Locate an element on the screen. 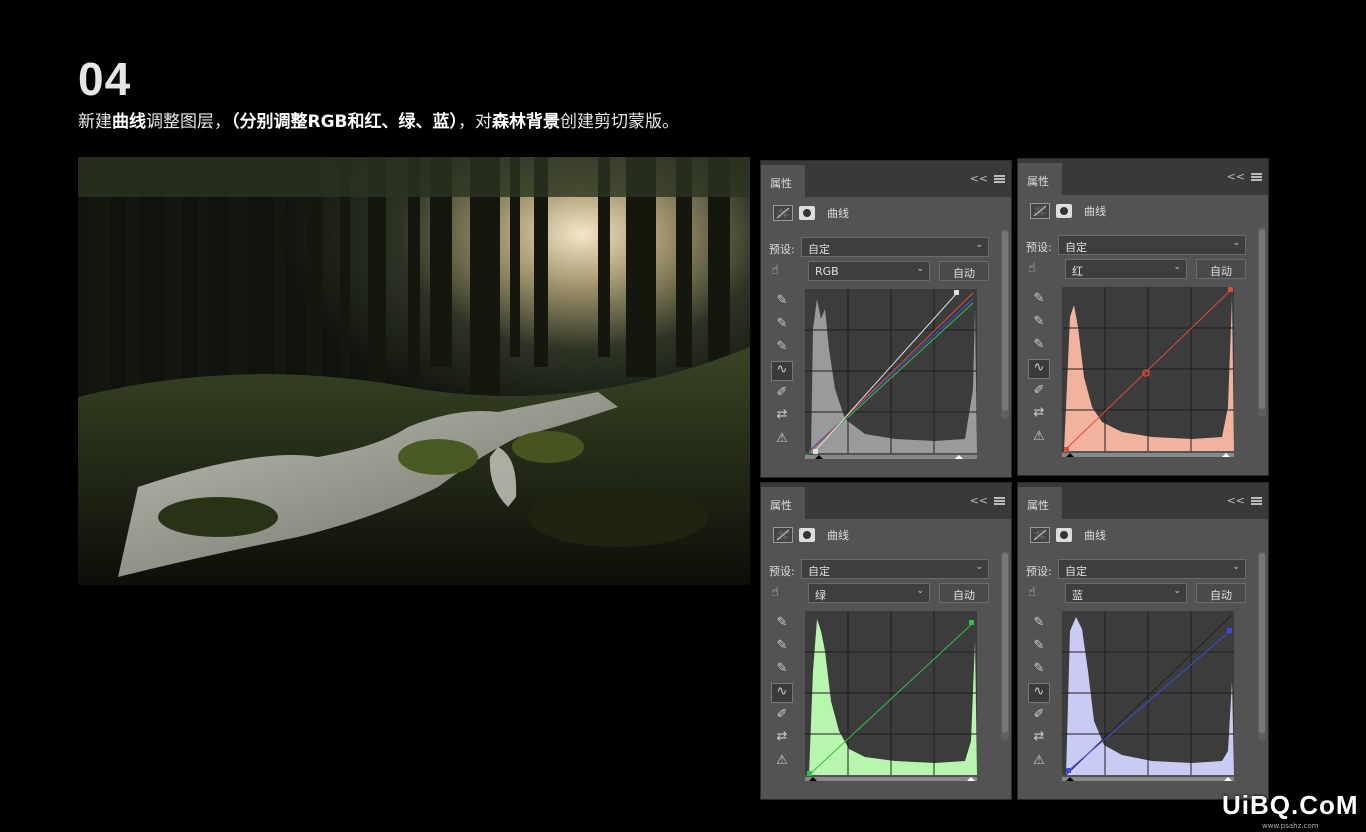 The height and width of the screenshot is (832, 1366). instruction-part: 调整图层， is located at coordinates (188, 122).